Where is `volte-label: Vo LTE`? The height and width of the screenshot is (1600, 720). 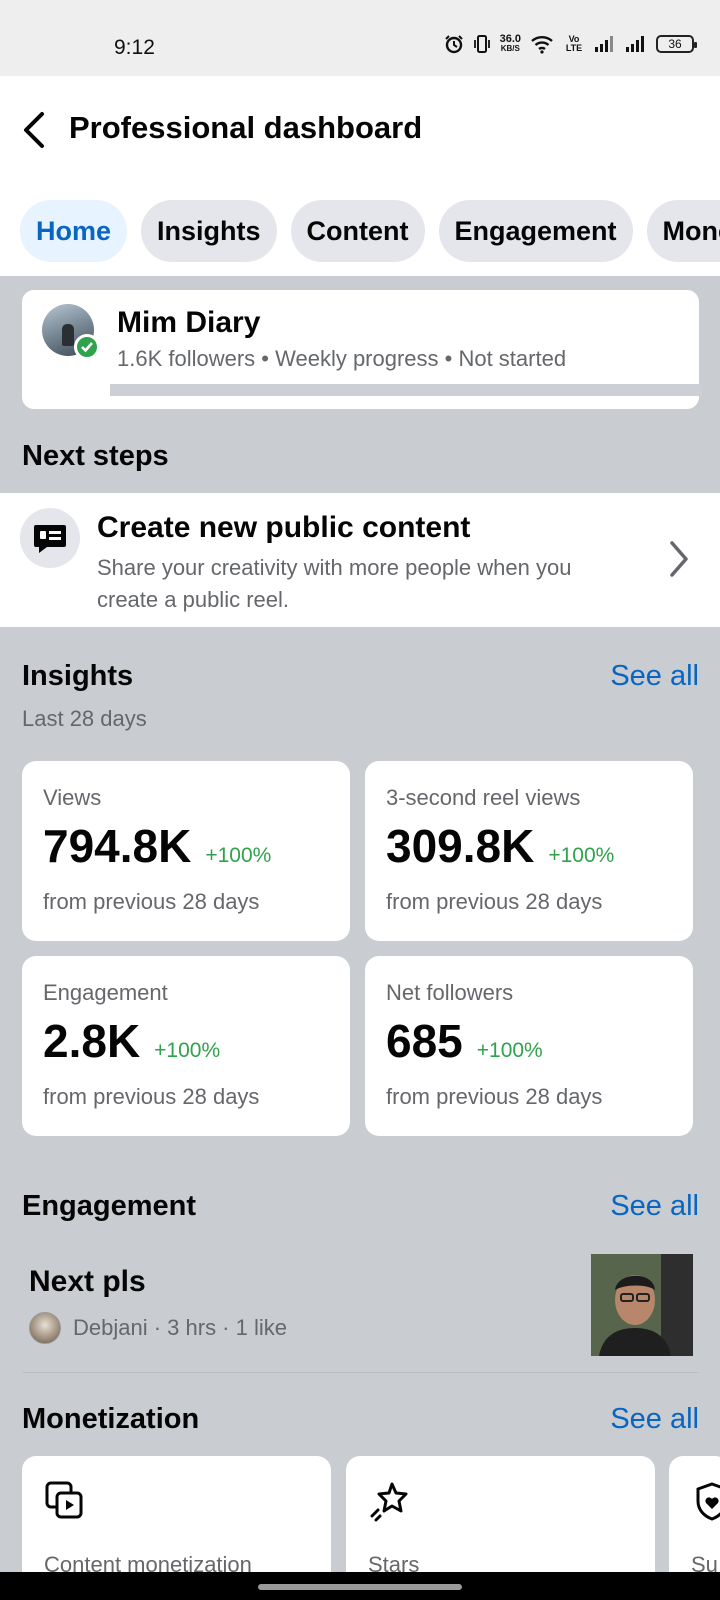 volte-label: Vo LTE is located at coordinates (574, 43).